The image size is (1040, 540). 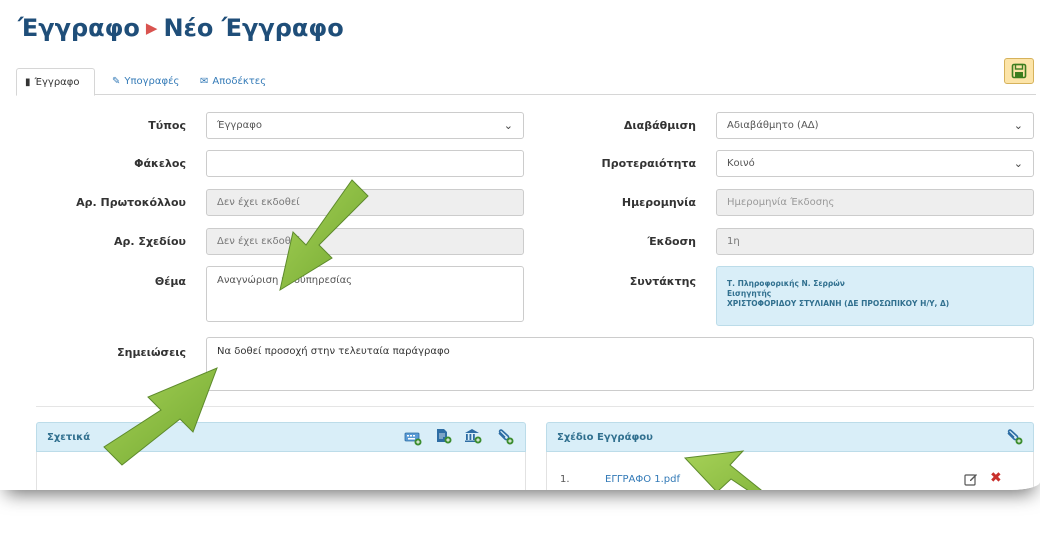 What do you see at coordinates (526, 82) in the screenshot?
I see `tab-bar: ▮ Έγγραφο ✎ Υπογραφές ✉ Αποδέκτες` at bounding box center [526, 82].